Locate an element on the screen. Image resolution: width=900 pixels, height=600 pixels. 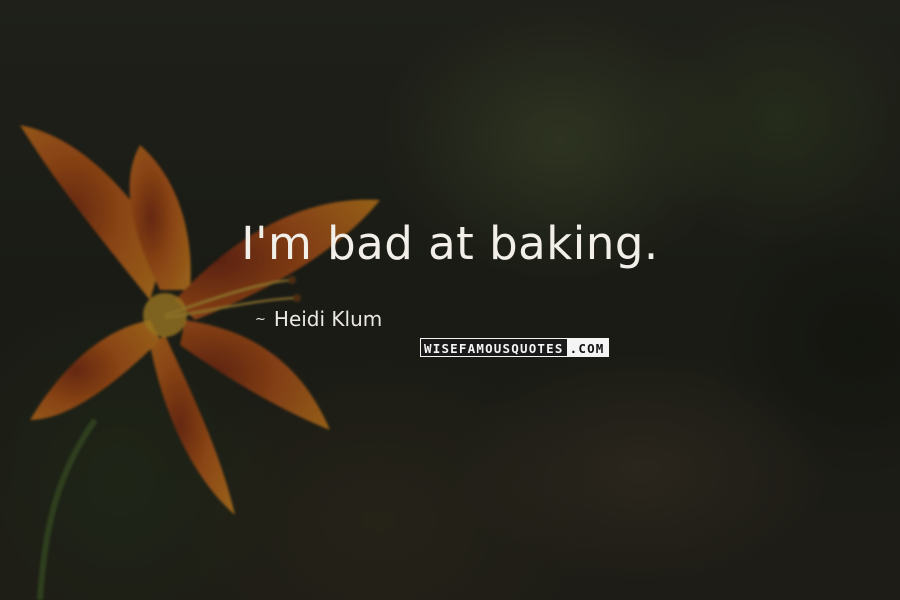
watermark-logo-part1: WISEFAMOUSQUOTES is located at coordinates (493, 347).